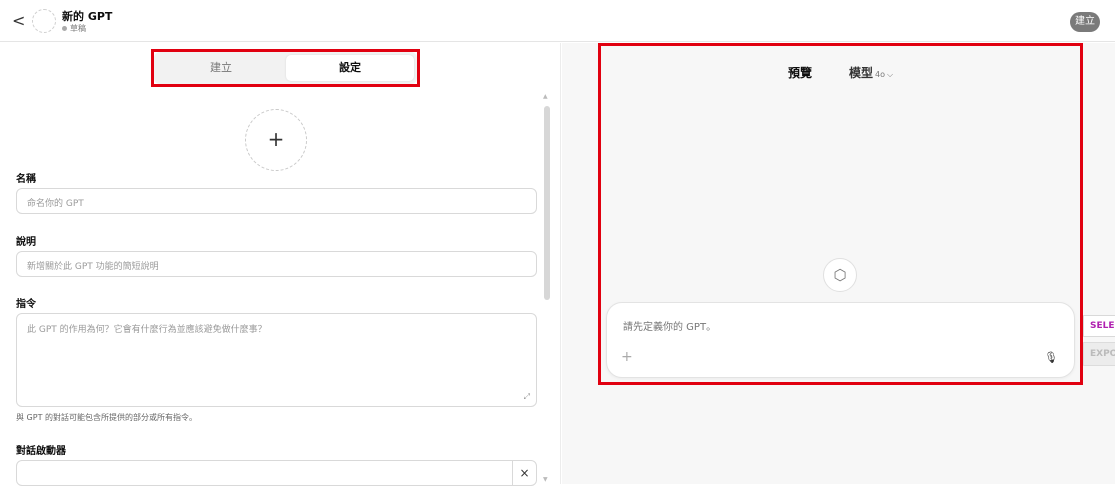 This screenshot has height=486, width=1115. Describe the element at coordinates (276, 201) in the screenshot. I see `name-input: 命名你的 GPT` at that location.